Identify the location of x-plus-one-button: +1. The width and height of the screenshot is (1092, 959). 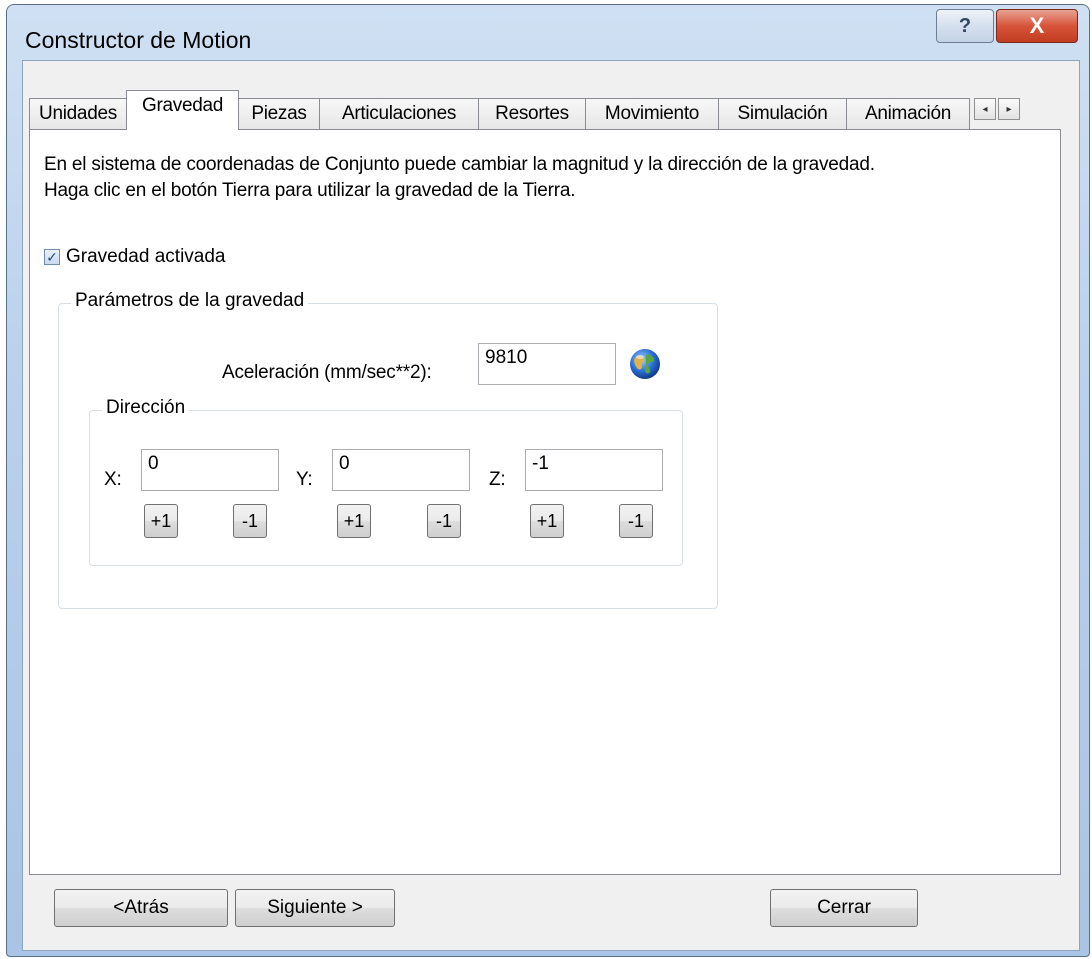
(161, 521).